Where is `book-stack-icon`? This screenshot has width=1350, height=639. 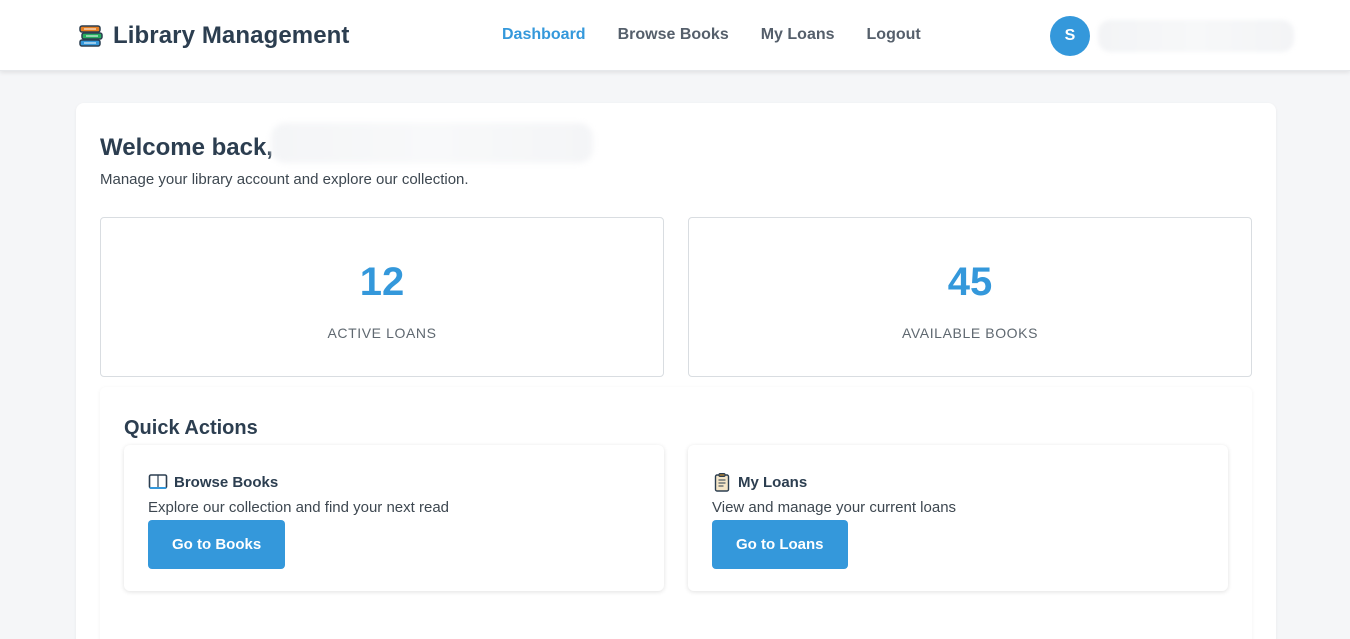 book-stack-icon is located at coordinates (91, 36).